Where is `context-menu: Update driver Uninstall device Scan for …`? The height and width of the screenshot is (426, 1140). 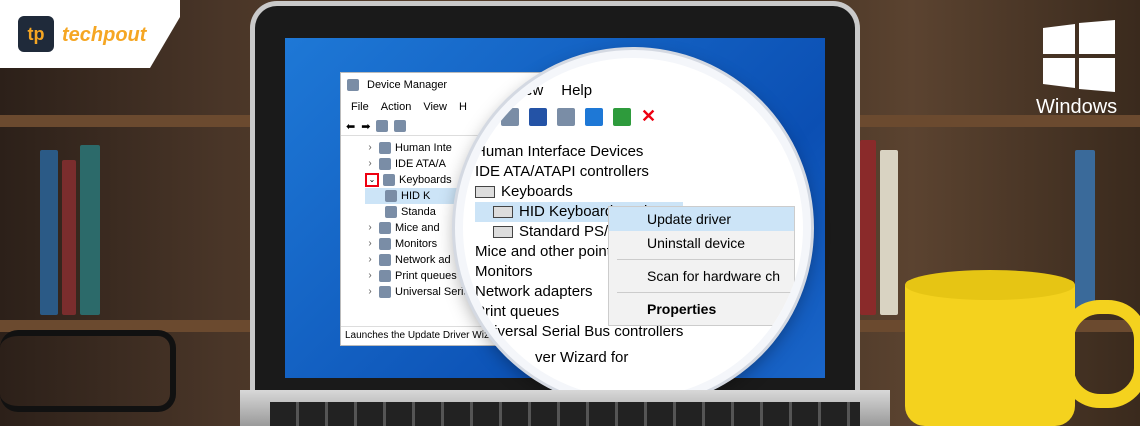 context-menu: Update driver Uninstall device Scan for … is located at coordinates (701, 266).